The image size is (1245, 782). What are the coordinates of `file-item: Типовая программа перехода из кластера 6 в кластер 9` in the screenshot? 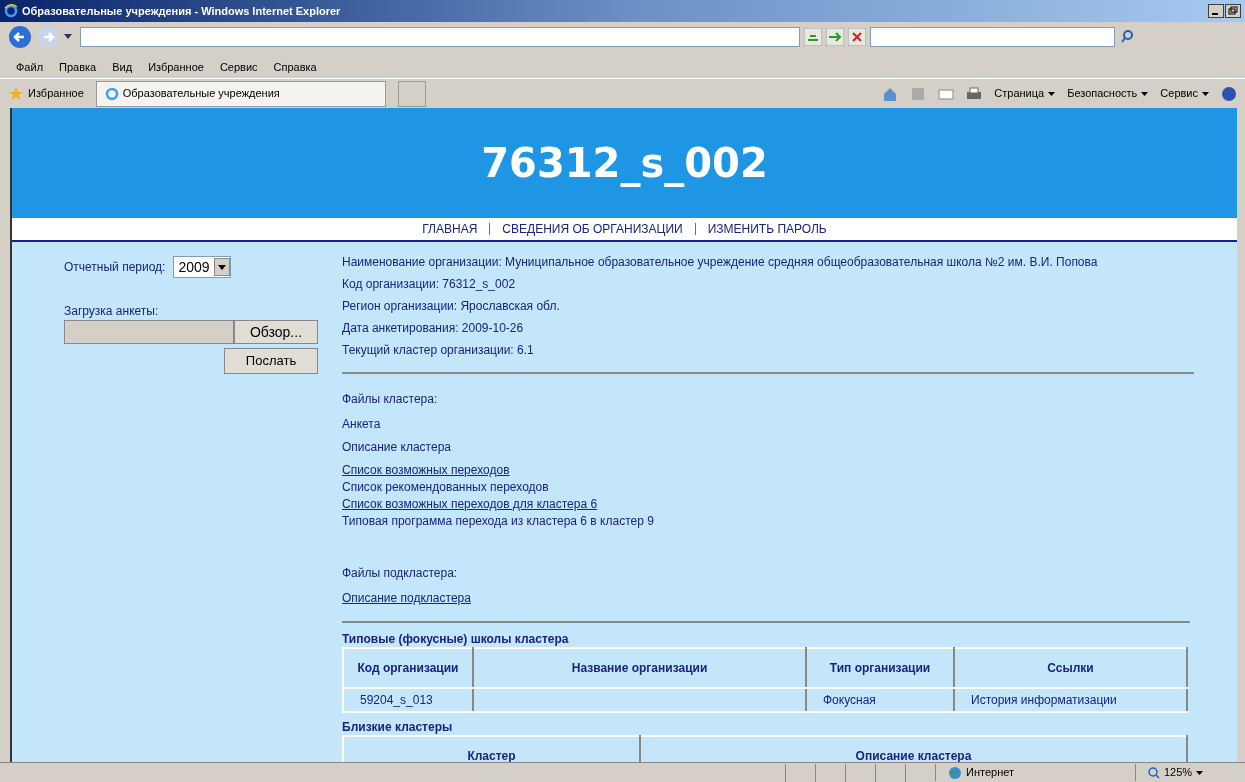 It's located at (498, 521).